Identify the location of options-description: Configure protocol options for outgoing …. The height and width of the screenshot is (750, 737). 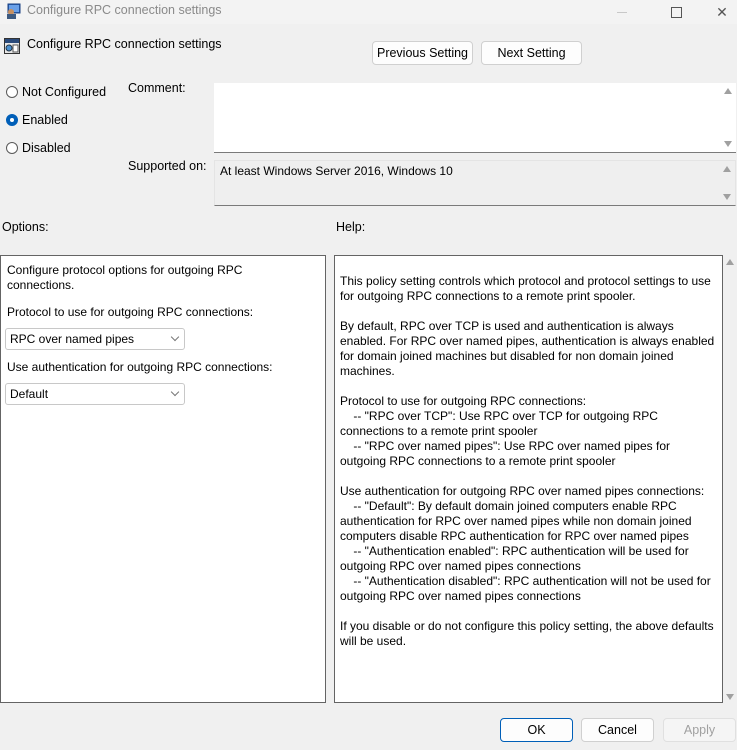
(125, 277).